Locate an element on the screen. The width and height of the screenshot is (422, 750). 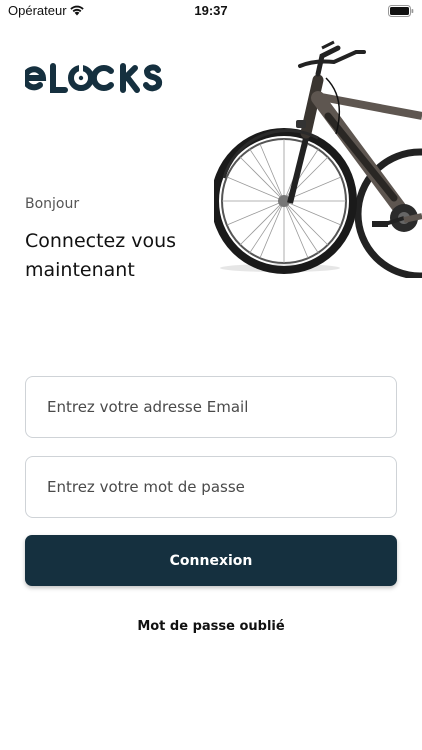
login-button: Connexion is located at coordinates (211, 560).